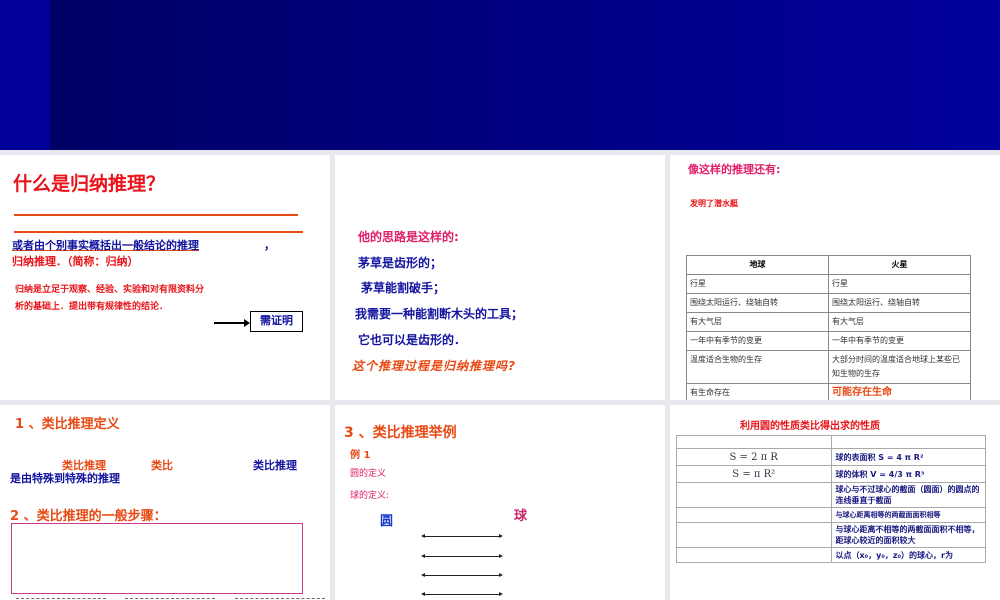  What do you see at coordinates (908, 535) in the screenshot?
I see `sphere-property: 与球心距离不相等的两截面面积不相等，距球心较近的面积较大` at bounding box center [908, 535].